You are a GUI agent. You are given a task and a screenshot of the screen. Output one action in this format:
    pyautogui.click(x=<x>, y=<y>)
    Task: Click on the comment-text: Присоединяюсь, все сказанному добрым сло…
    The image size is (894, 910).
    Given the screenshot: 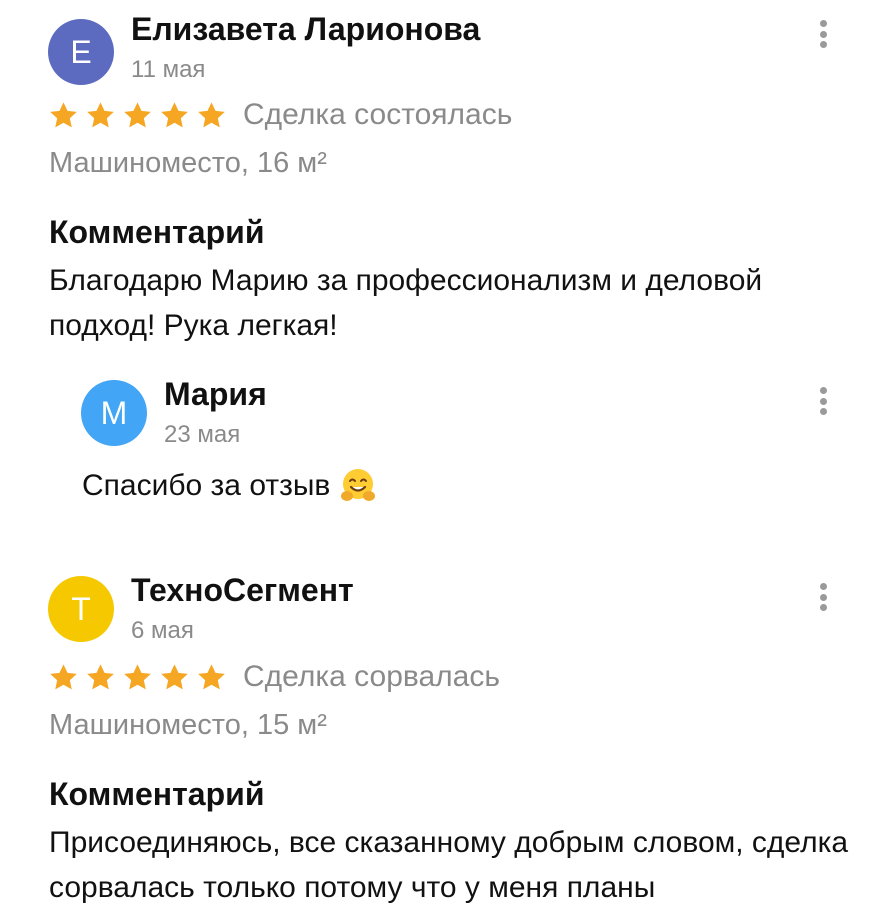 What is the action you would take?
    pyautogui.click(x=449, y=865)
    